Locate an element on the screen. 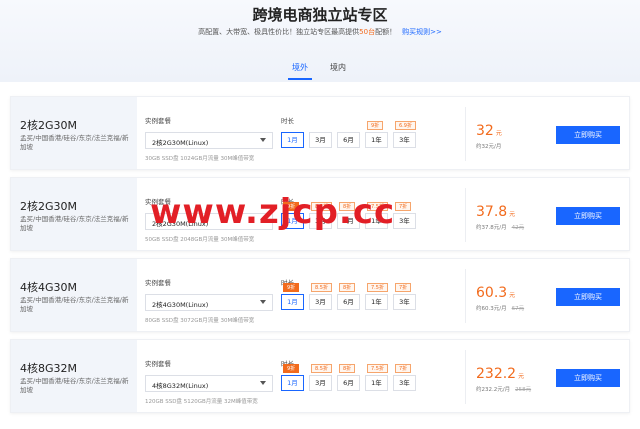 This screenshot has width=640, height=429. package-spec: 30GB SSD盘 1024GB月流量 30M峰值带宽 is located at coordinates (200, 159).